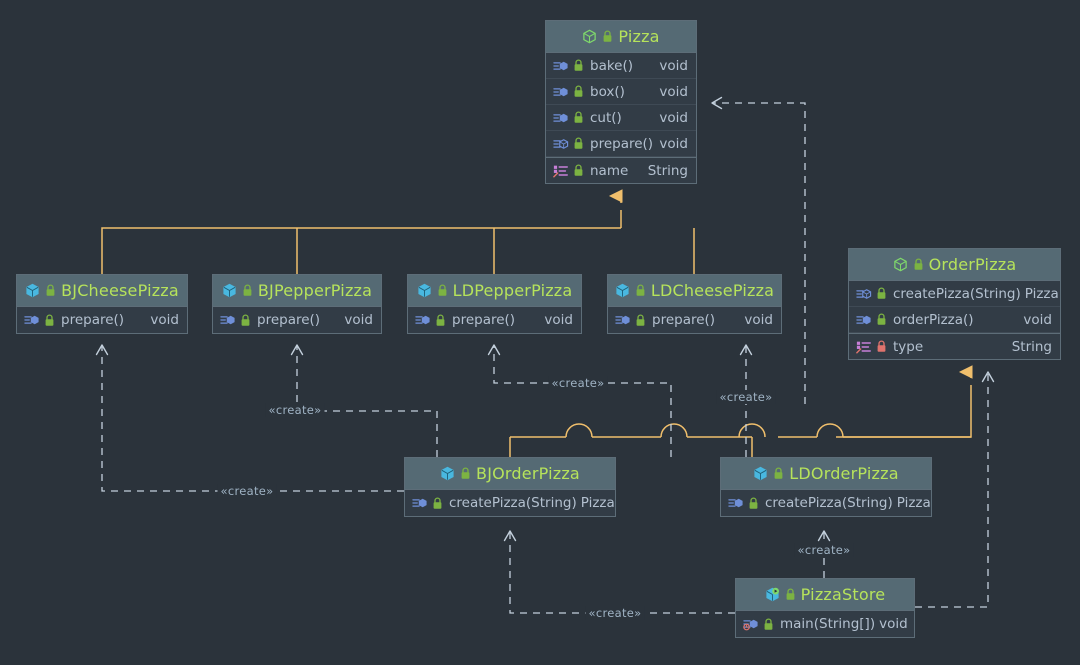  I want to click on uml-class-title: LDCheesePizza, so click(712, 290).